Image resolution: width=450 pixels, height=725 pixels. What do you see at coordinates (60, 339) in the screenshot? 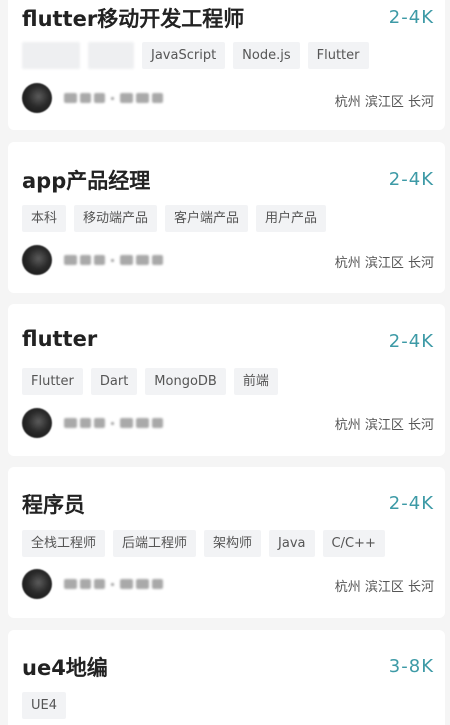
I see `job-title: flutter` at bounding box center [60, 339].